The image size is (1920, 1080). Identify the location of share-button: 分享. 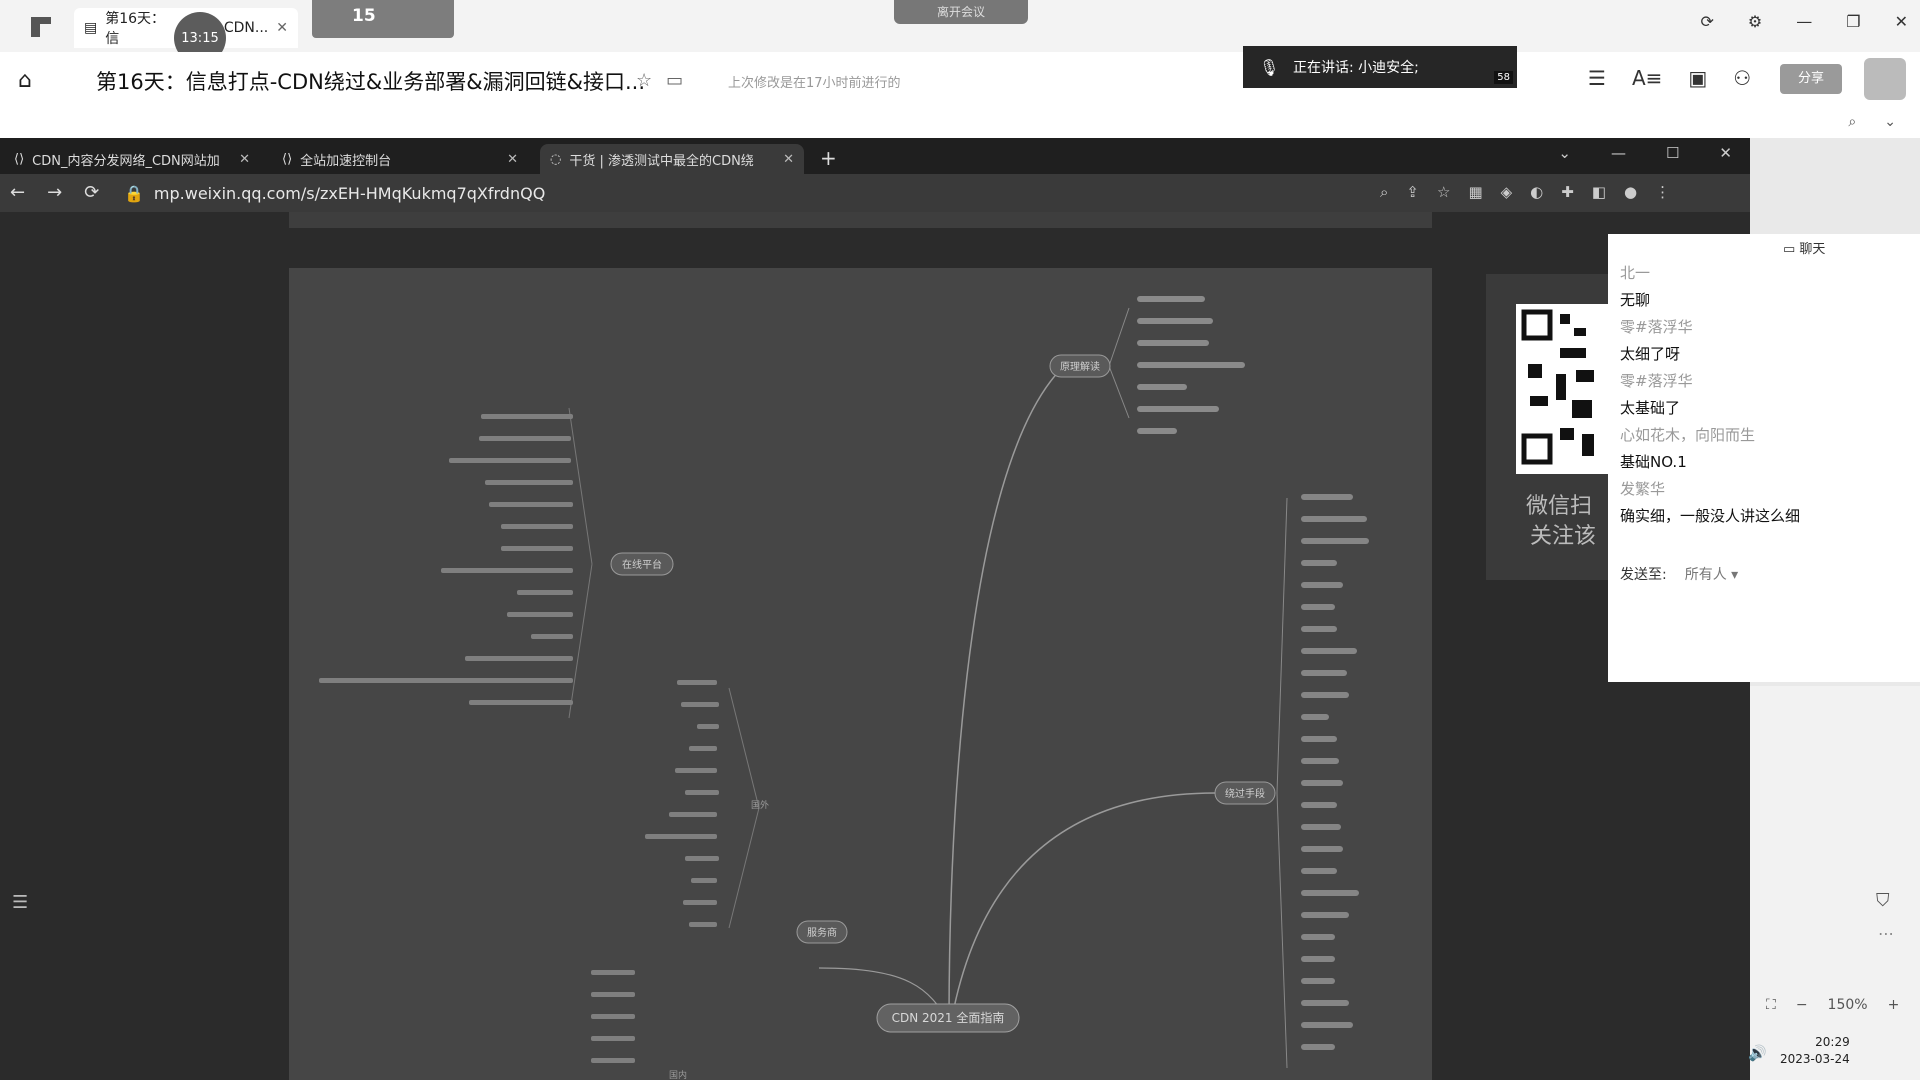
(1811, 79).